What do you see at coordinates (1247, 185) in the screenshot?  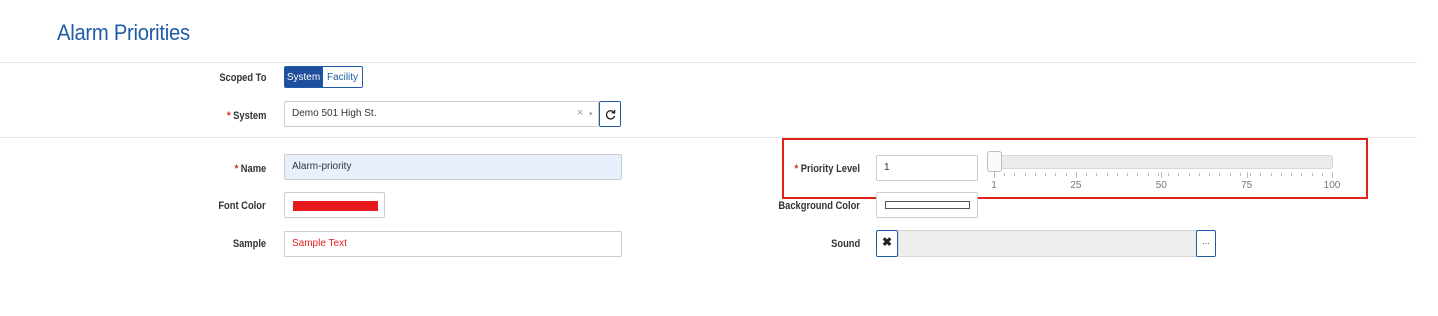 I see `slider-tick-label: 75` at bounding box center [1247, 185].